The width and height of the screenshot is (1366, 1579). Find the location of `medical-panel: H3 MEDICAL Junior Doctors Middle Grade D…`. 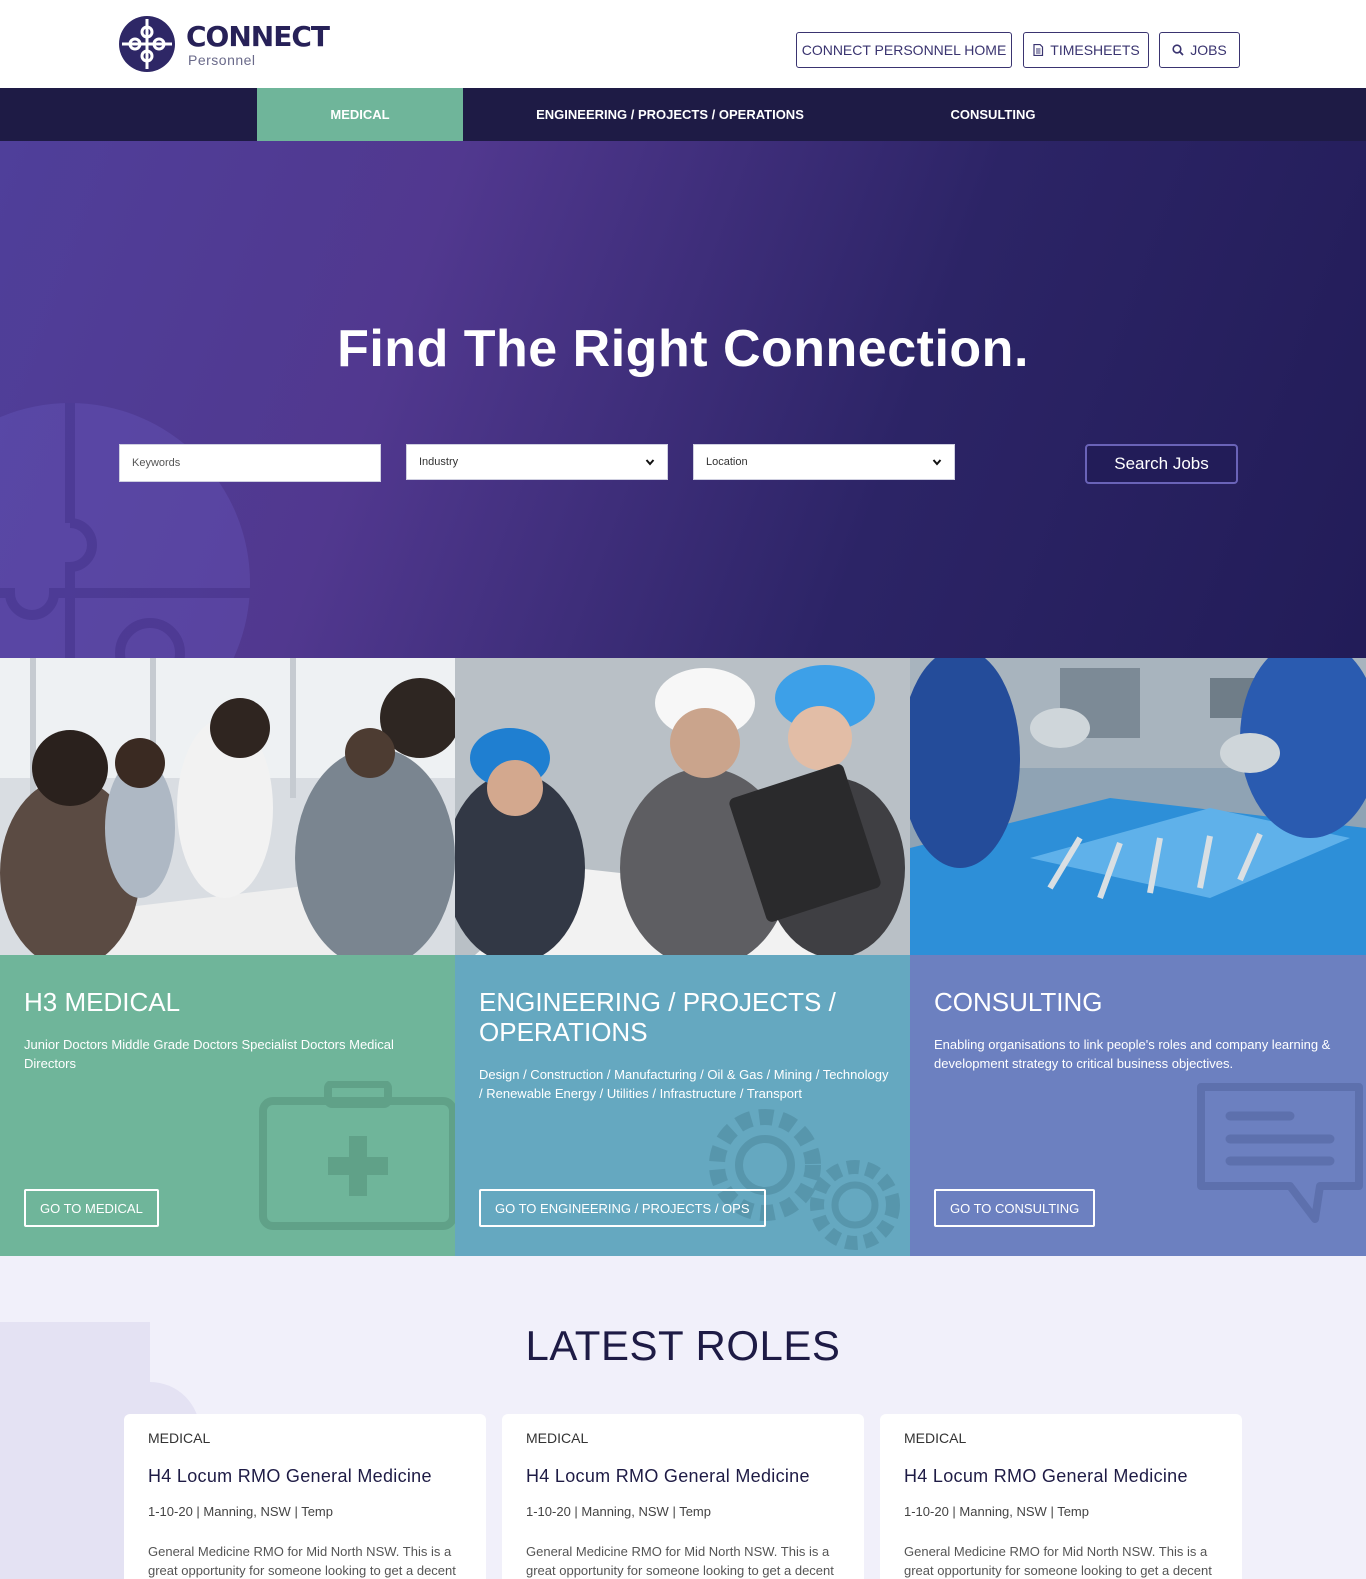

medical-panel: H3 MEDICAL Junior Doctors Middle Grade D… is located at coordinates (227, 1105).